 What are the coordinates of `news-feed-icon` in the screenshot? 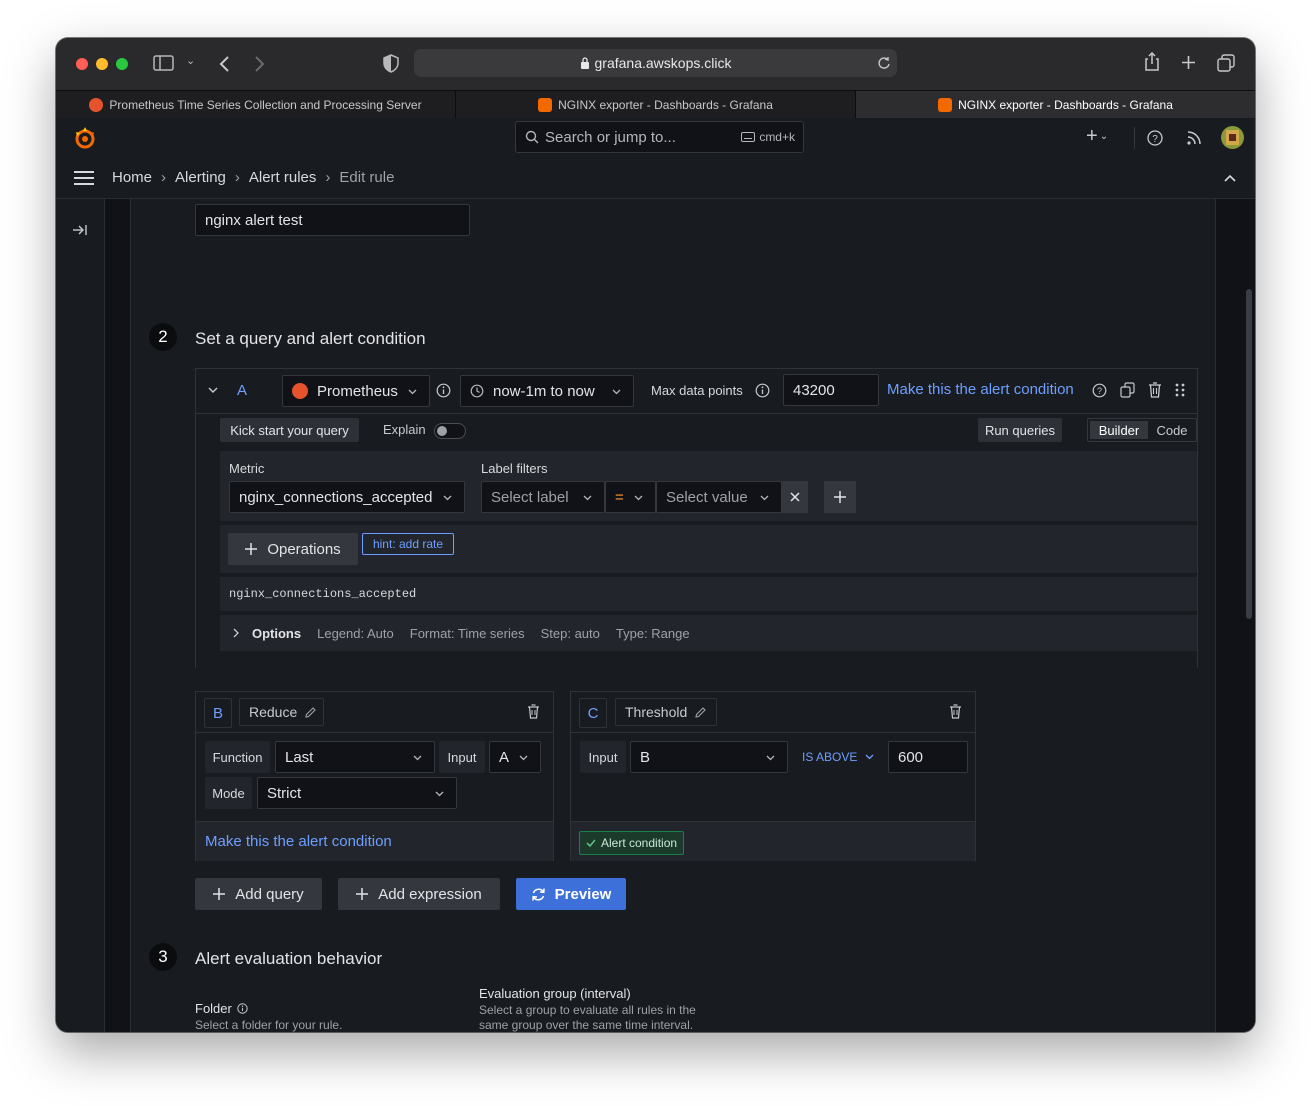 It's located at (1194, 138).